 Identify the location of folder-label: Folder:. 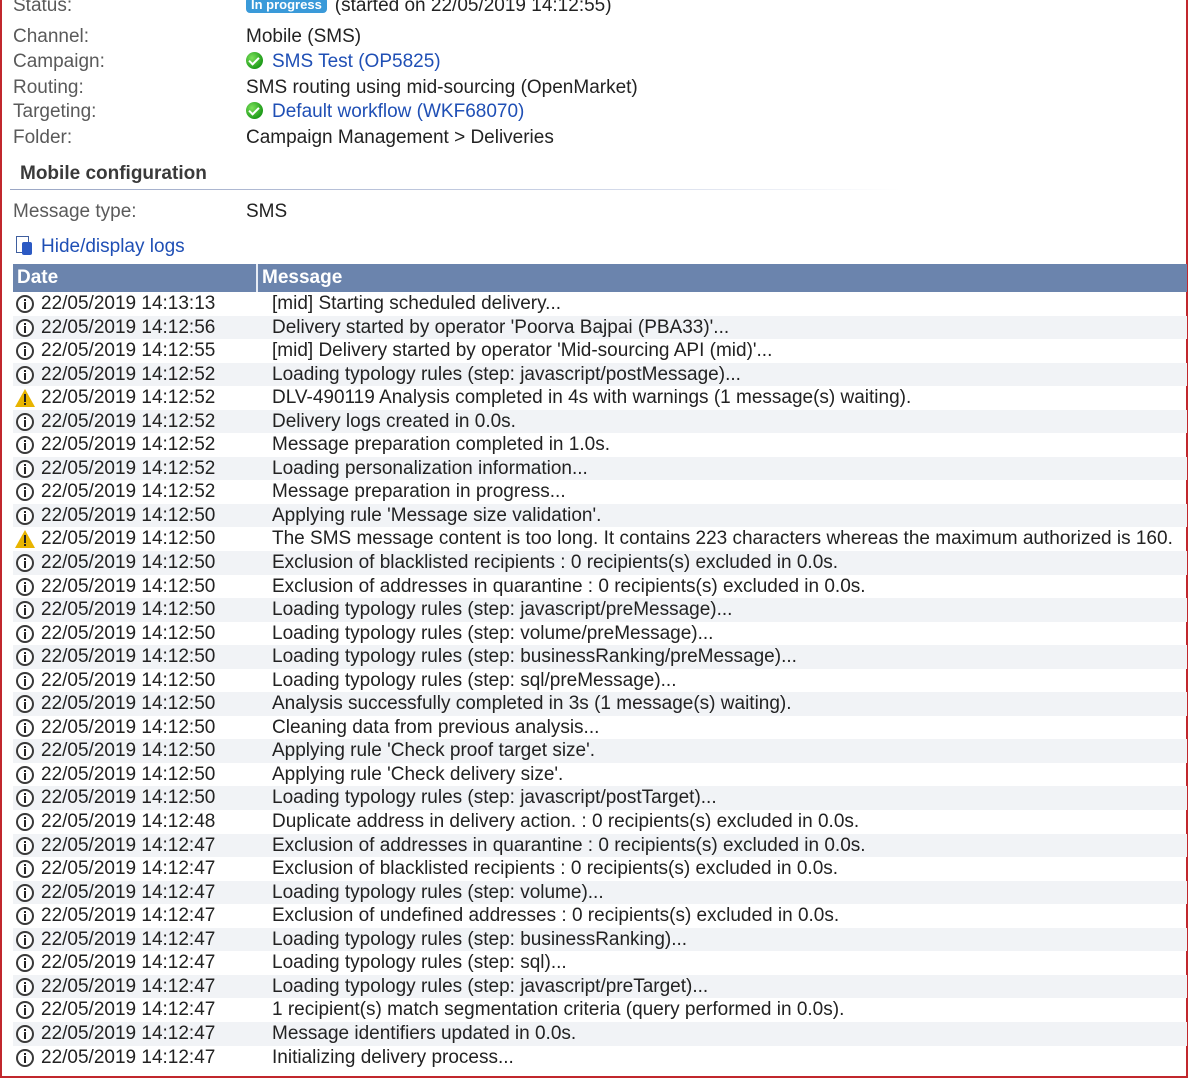
(43, 137).